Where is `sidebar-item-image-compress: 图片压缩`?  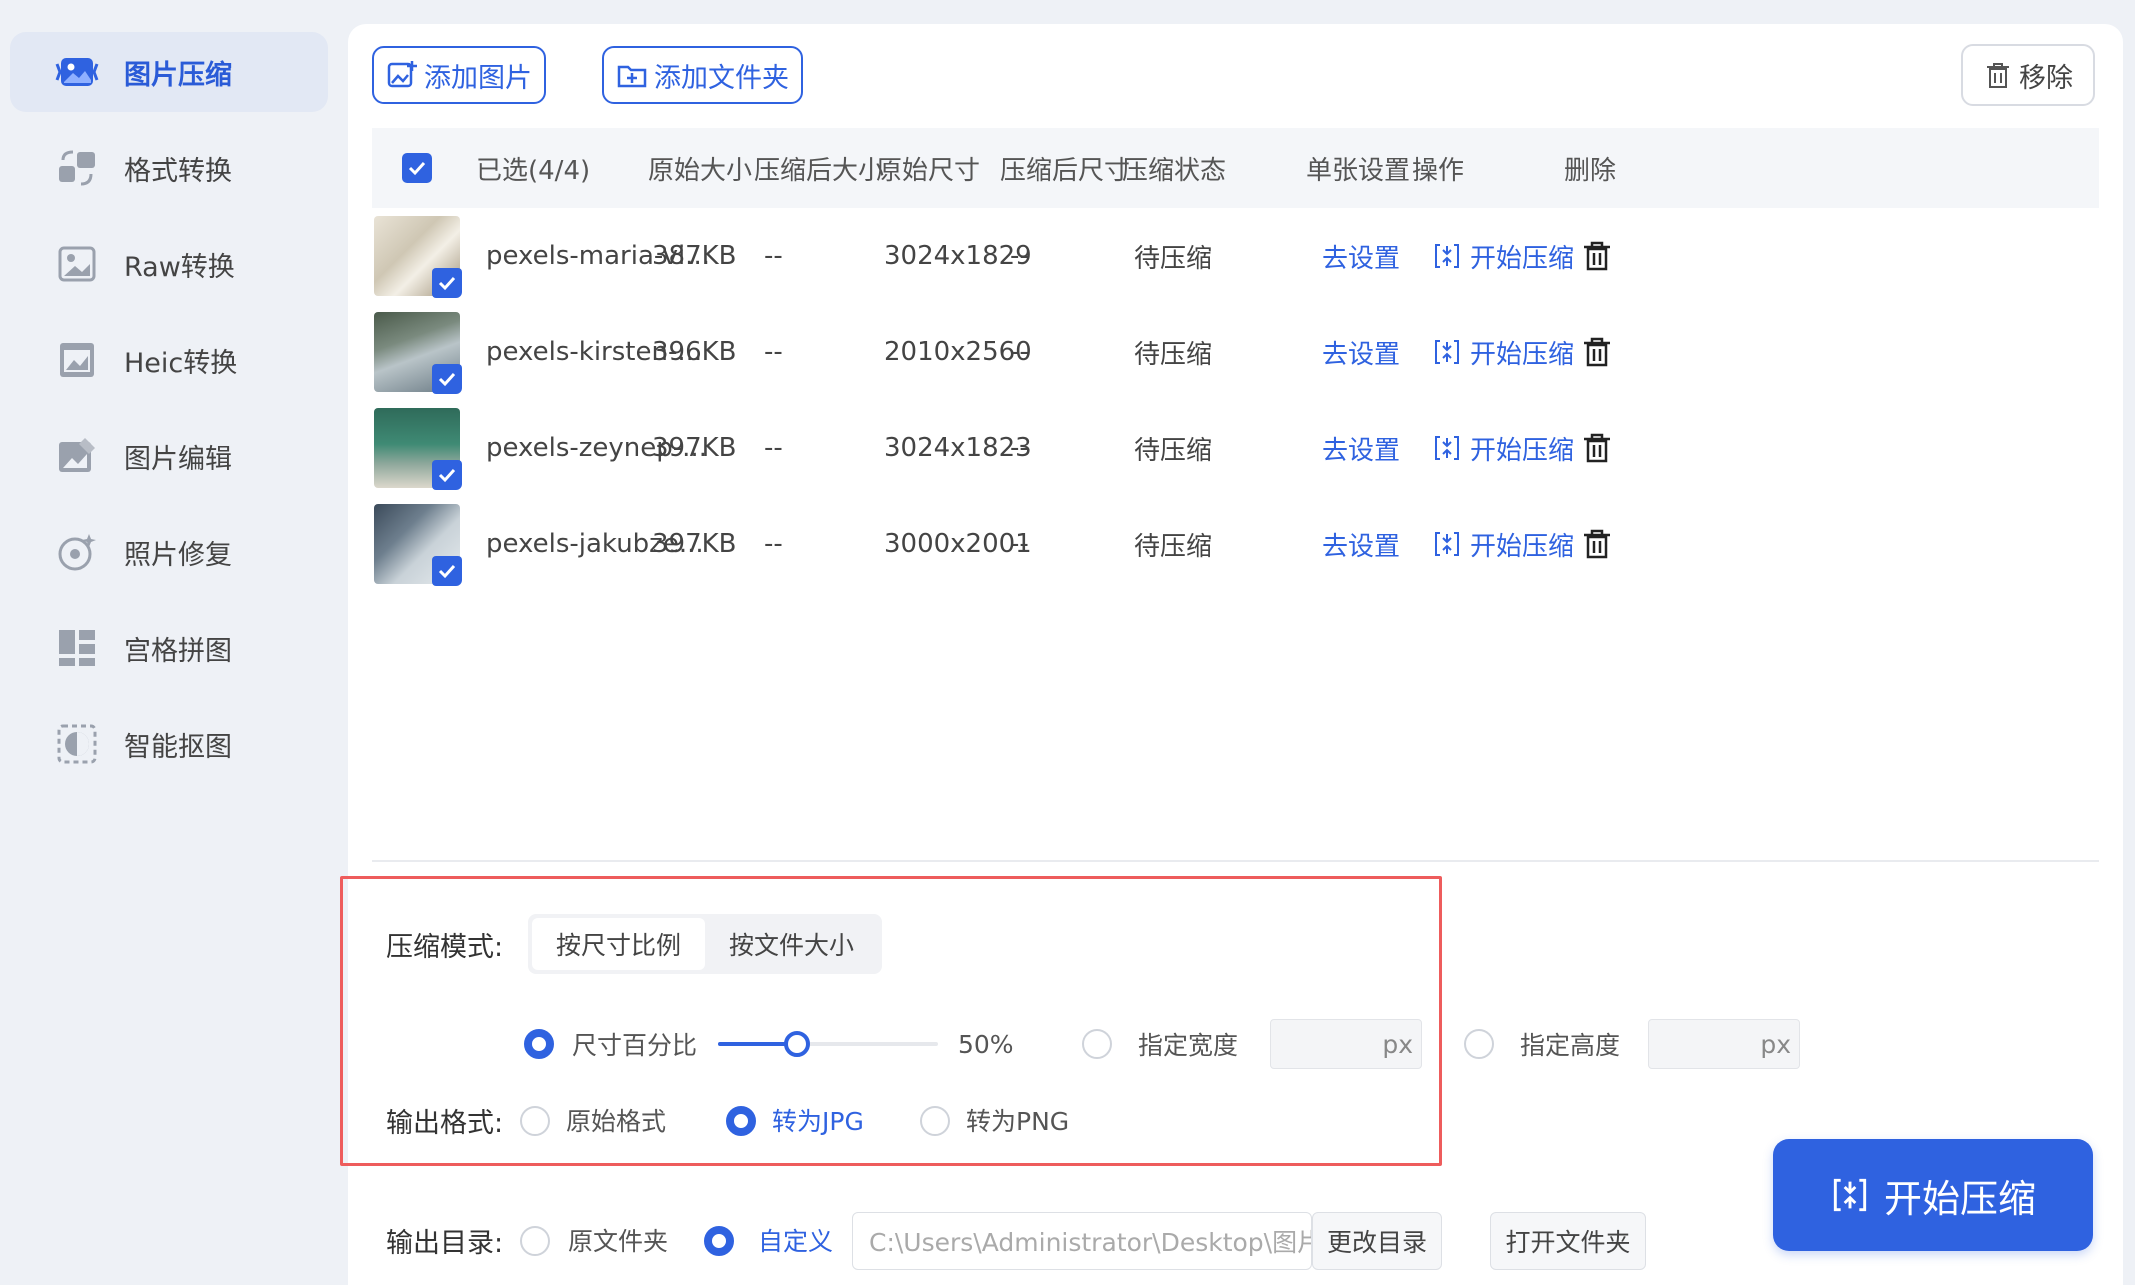
sidebar-item-image-compress: 图片压缩 is located at coordinates (169, 72).